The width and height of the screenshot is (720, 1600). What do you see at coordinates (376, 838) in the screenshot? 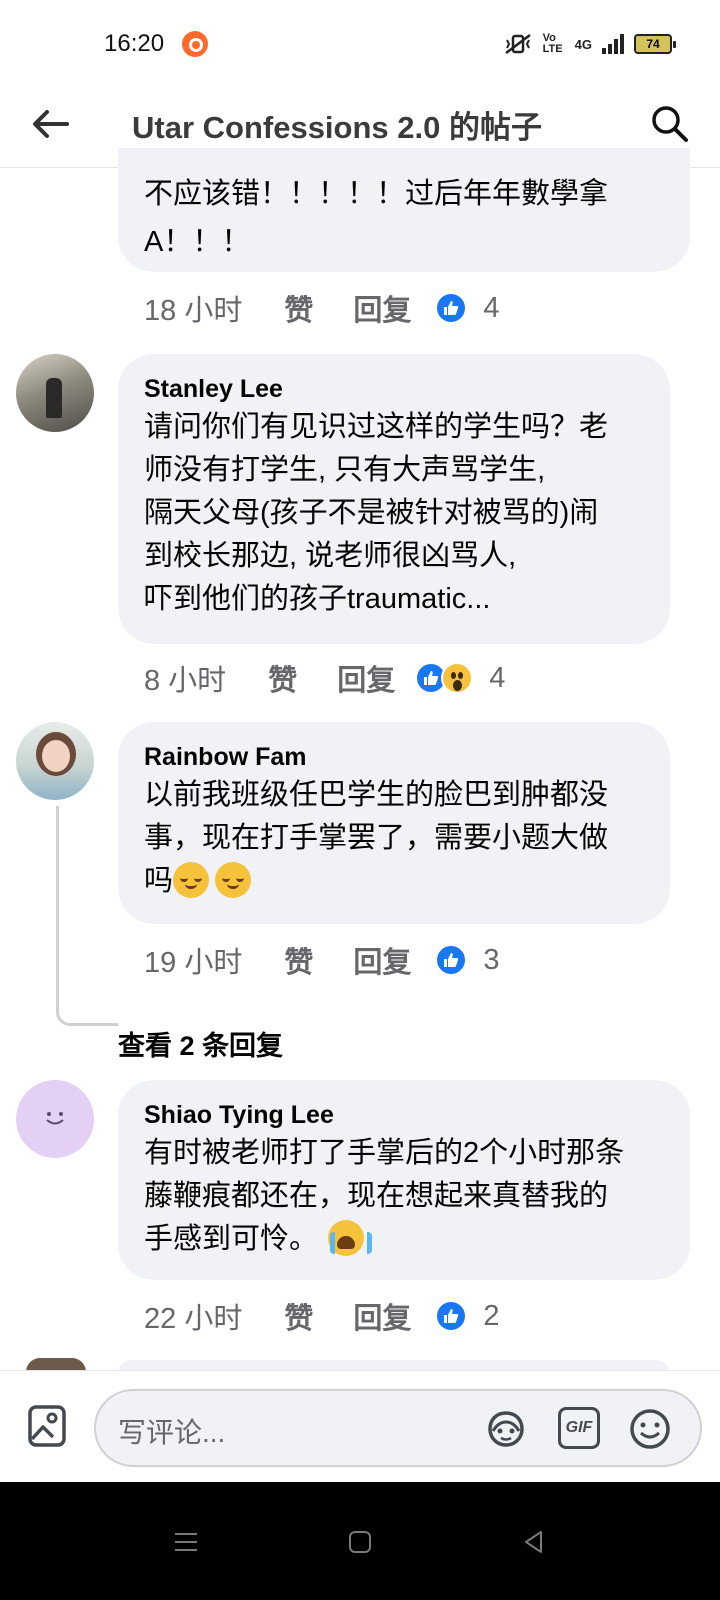
I see `comment-text: 事，现在打手掌罢了，需要小题大做` at bounding box center [376, 838].